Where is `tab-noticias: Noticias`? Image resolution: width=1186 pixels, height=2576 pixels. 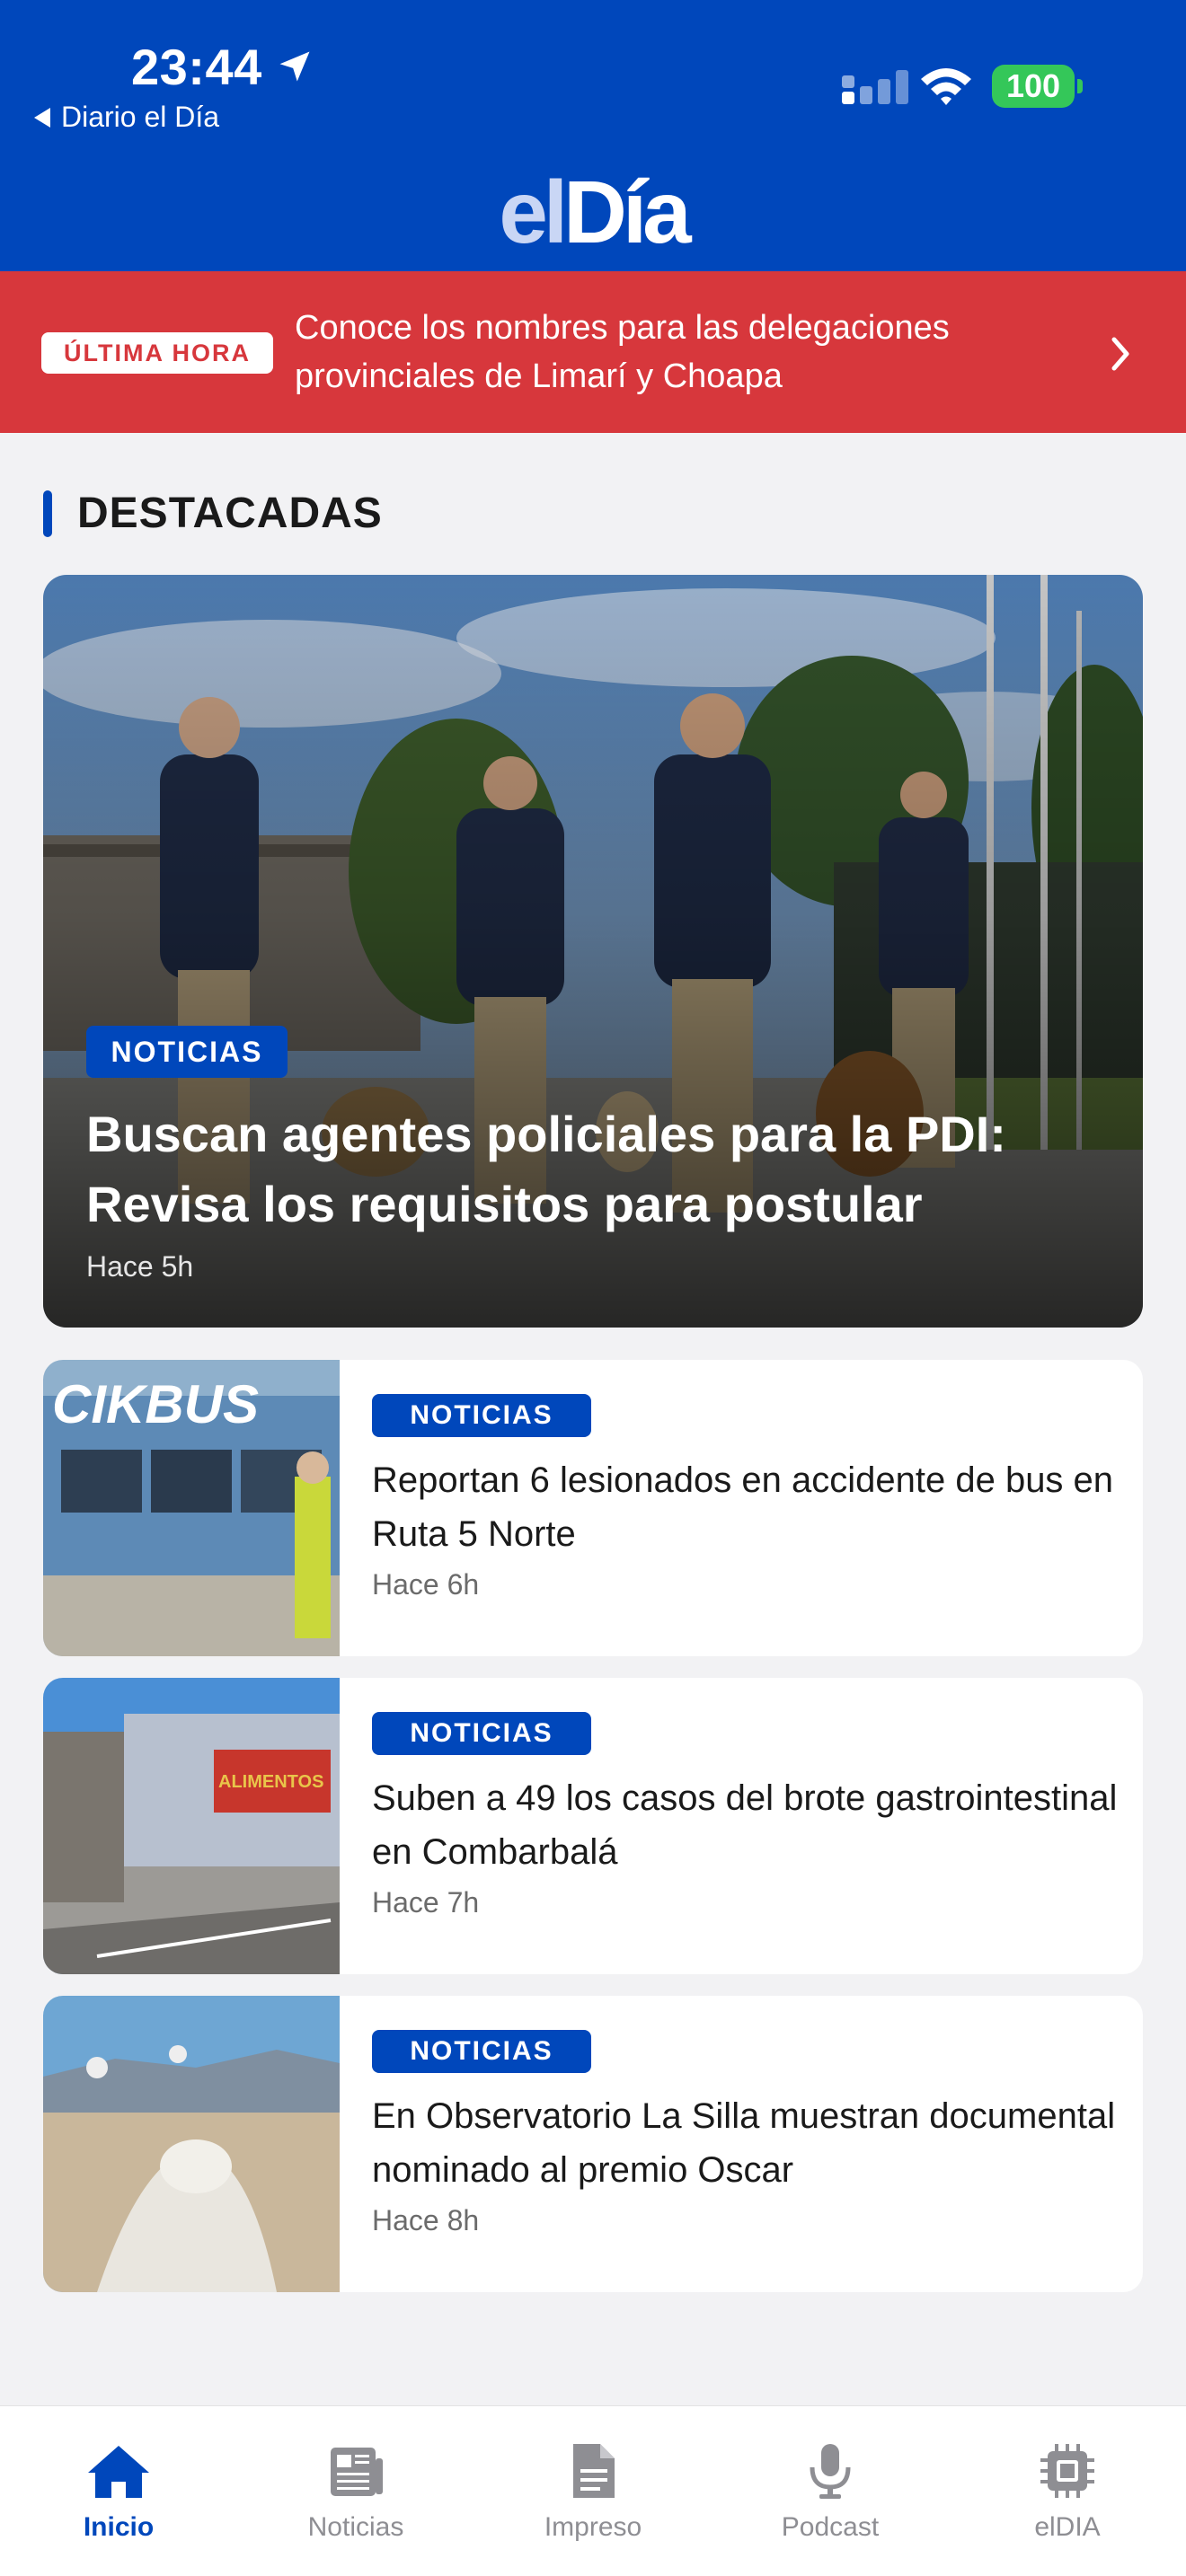
tab-noticias: Noticias is located at coordinates (356, 2491).